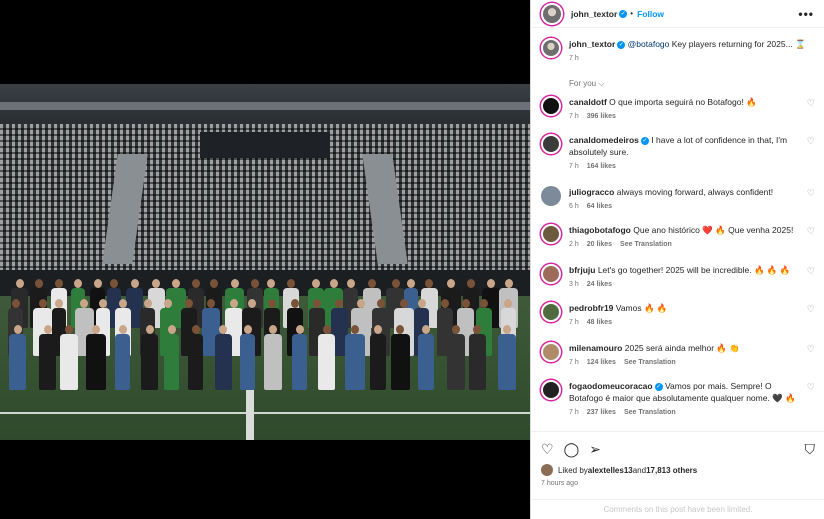 This screenshot has height=519, width=824. What do you see at coordinates (601, 362) in the screenshot?
I see `comment-likes: 124 likes` at bounding box center [601, 362].